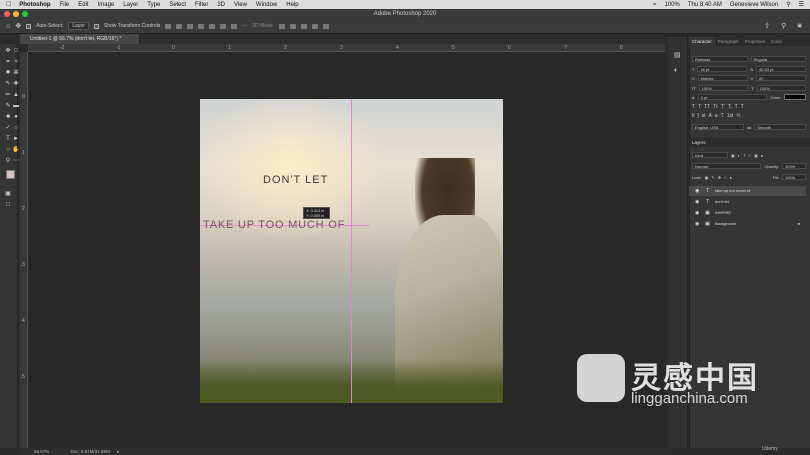 This screenshot has height=455, width=810. I want to click on clock: Thu 8:40 AM, so click(705, 5).